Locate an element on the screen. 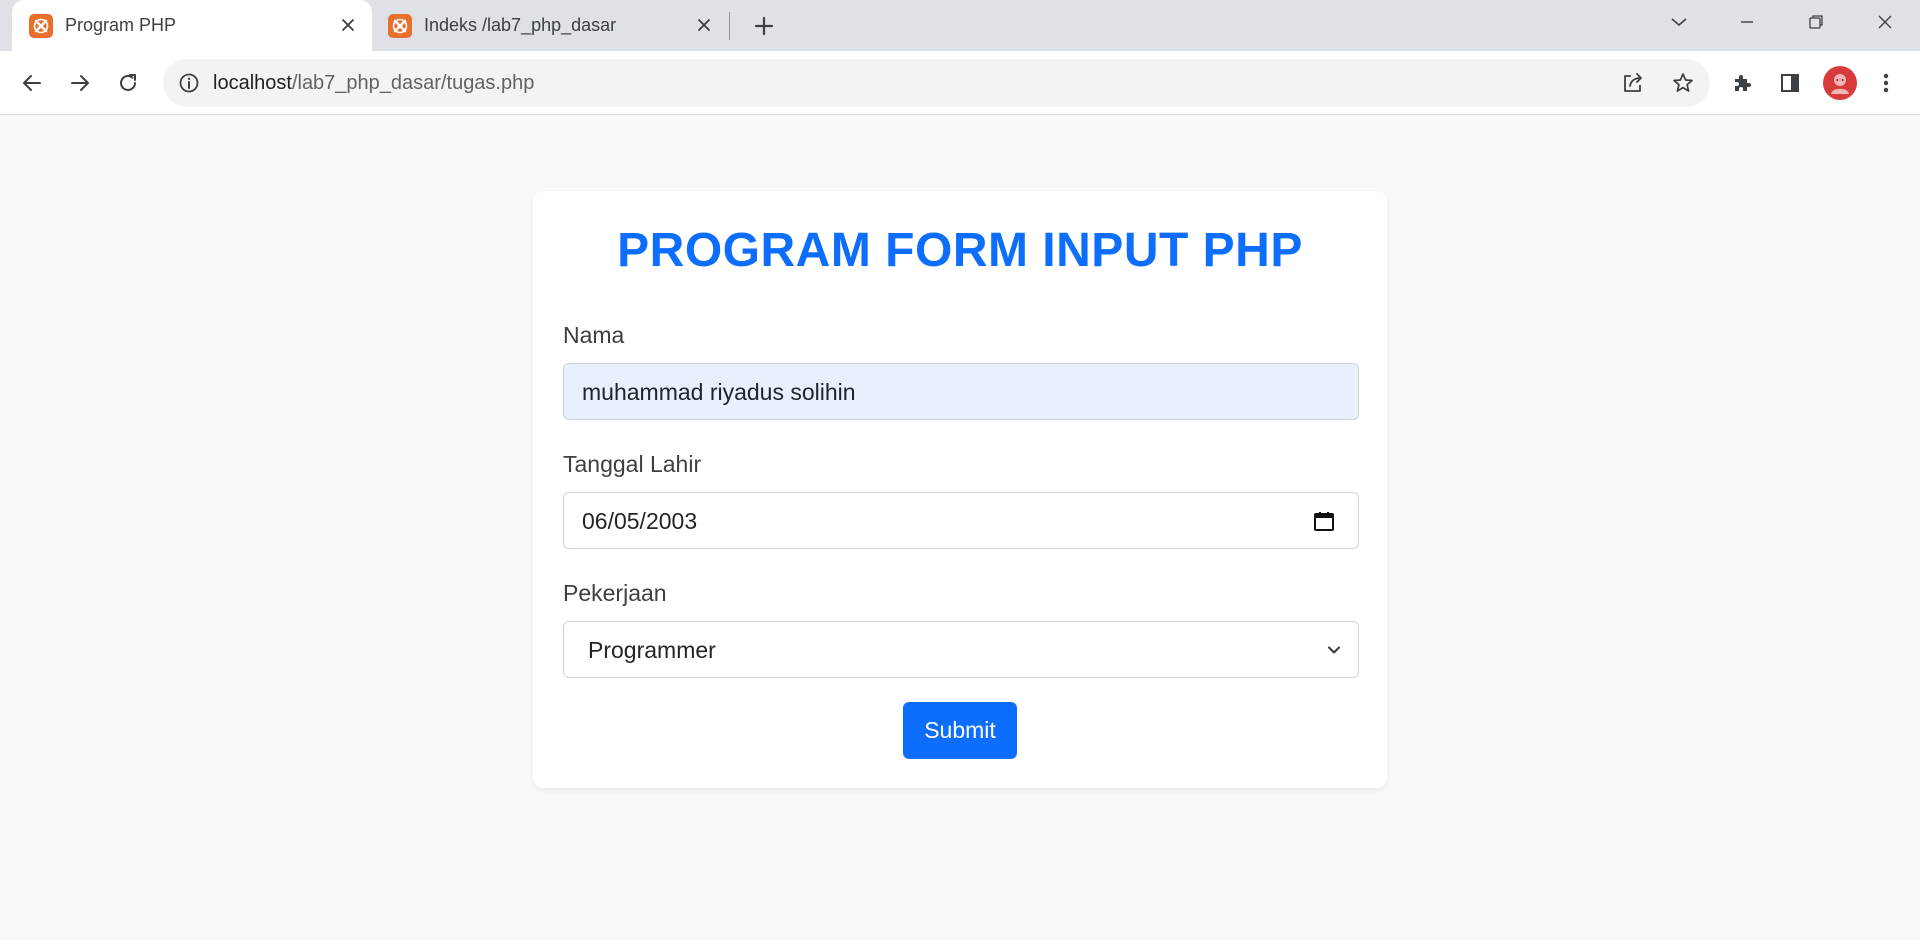 The image size is (1920, 940). bookmark-star-icon is located at coordinates (1683, 83).